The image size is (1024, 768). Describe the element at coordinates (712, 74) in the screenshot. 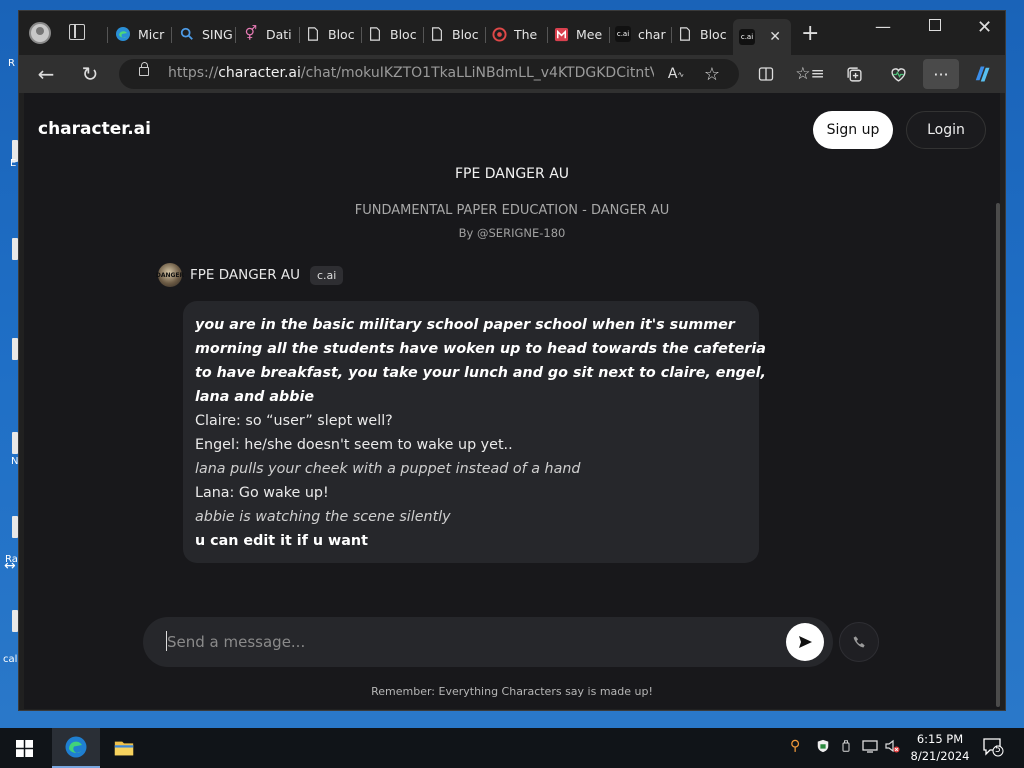

I see `favorite-star-icon: ☆` at that location.